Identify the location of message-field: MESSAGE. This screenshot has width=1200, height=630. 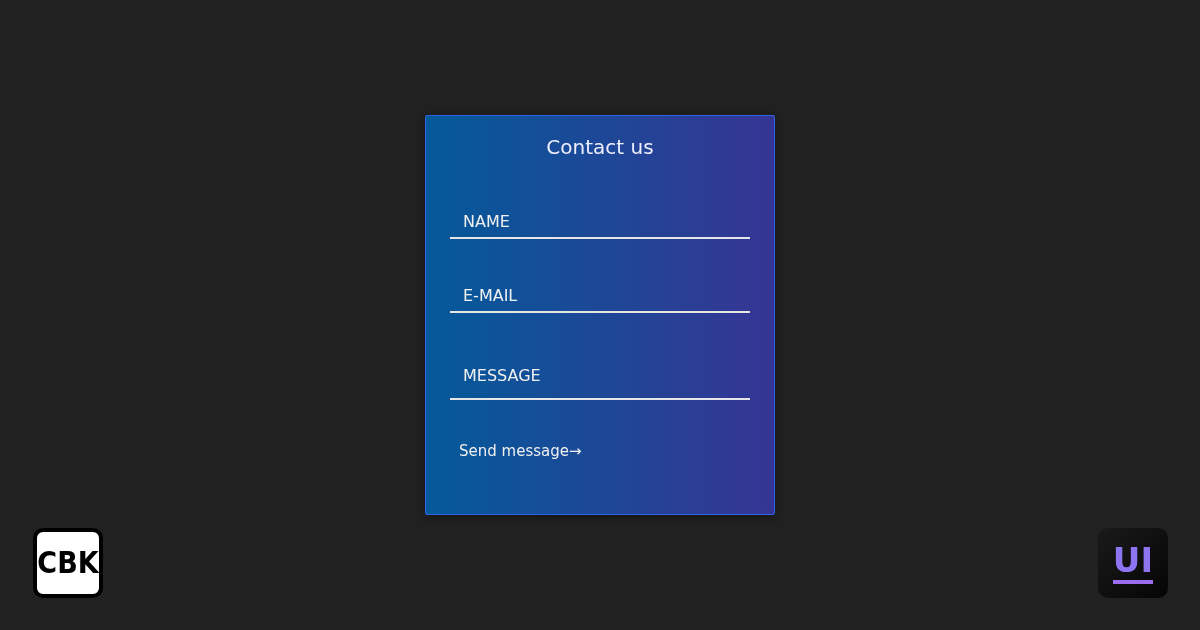
(600, 379).